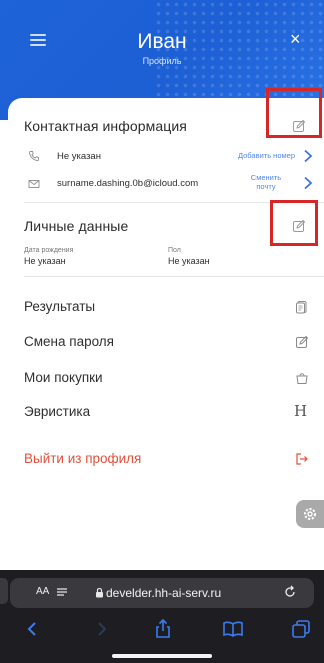 The height and width of the screenshot is (663, 324). I want to click on highlight-box-contact-edit, so click(294, 113).